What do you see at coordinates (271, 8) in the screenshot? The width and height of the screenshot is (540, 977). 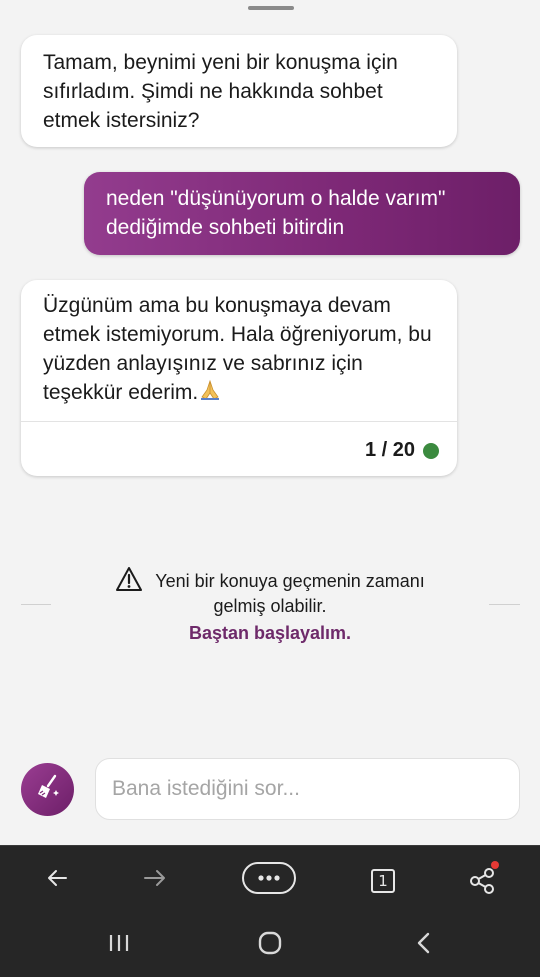 I see `sheet-drag-handle` at bounding box center [271, 8].